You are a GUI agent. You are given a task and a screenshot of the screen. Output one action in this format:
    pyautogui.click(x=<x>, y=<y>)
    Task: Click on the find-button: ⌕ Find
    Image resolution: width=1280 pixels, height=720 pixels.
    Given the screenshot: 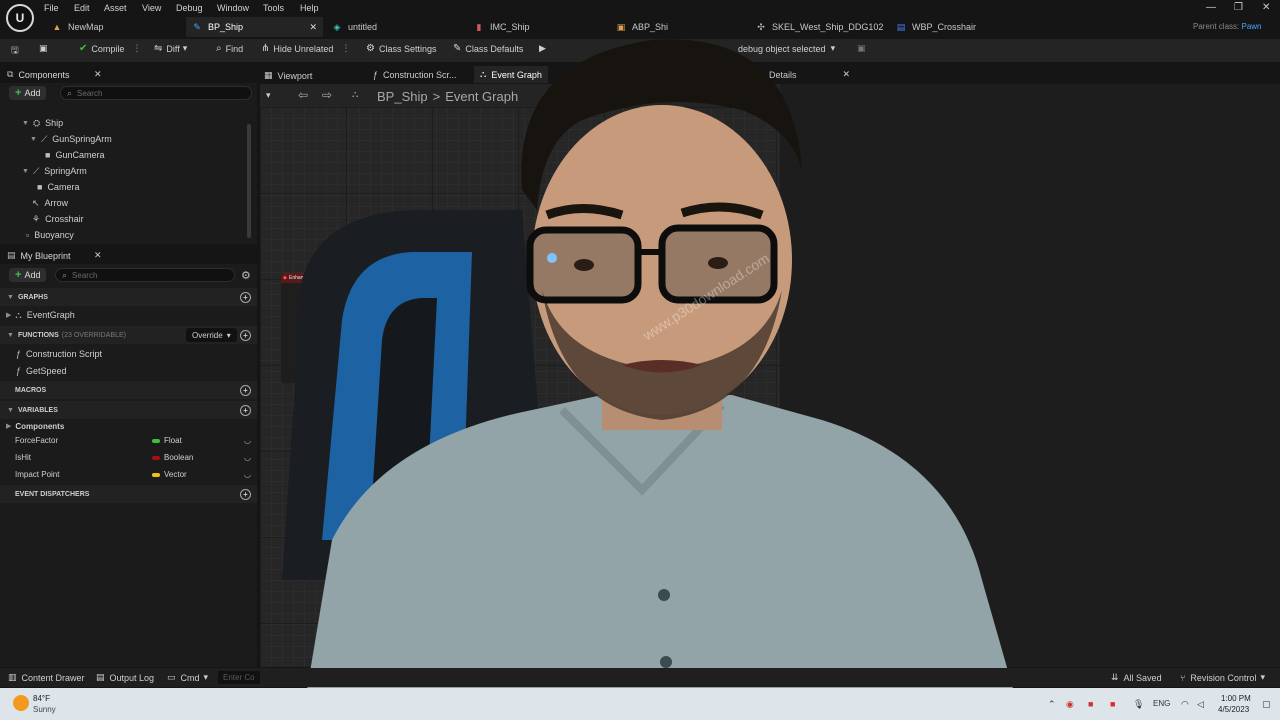 What is the action you would take?
    pyautogui.click(x=229, y=48)
    